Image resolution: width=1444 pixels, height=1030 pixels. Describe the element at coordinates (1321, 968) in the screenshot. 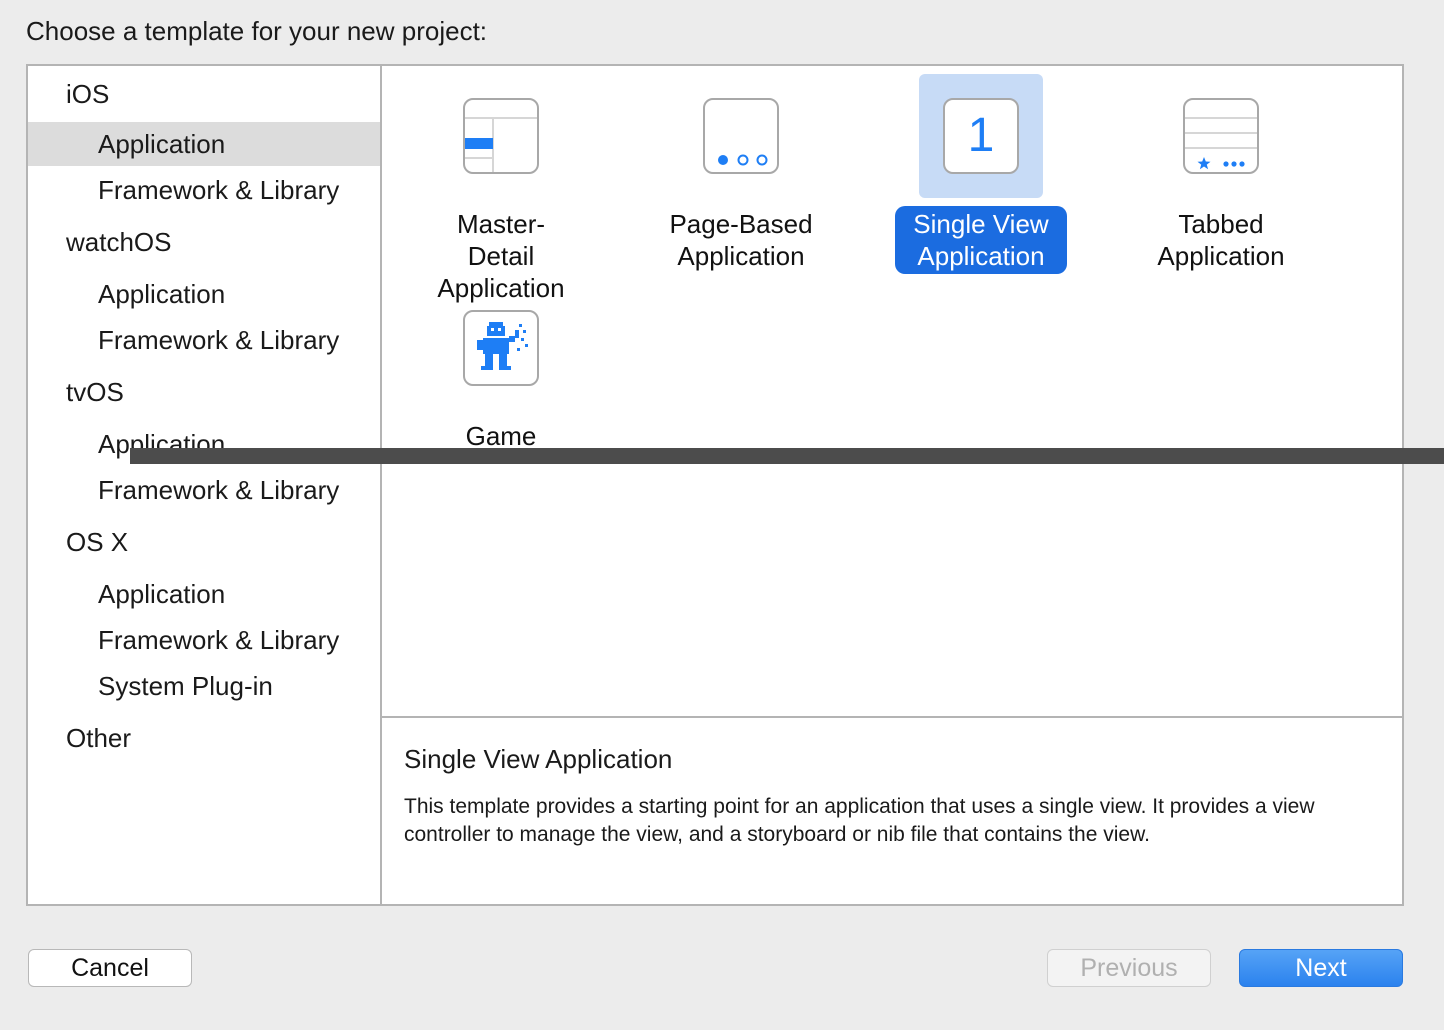

I see `next-button: Next` at that location.